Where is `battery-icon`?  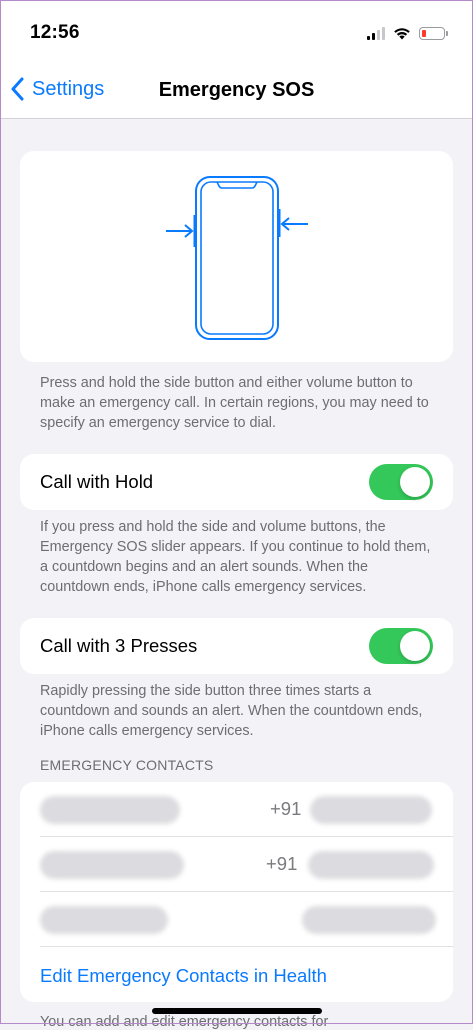 battery-icon is located at coordinates (433, 33).